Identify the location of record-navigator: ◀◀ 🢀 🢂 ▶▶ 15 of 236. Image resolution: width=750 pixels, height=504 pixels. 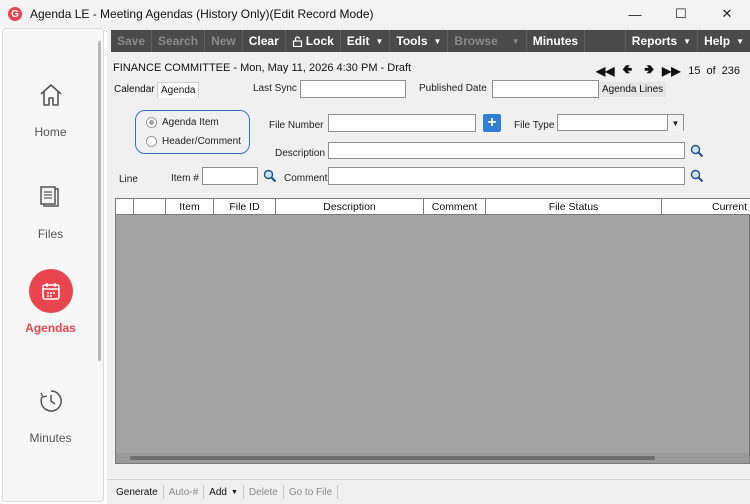
(667, 70).